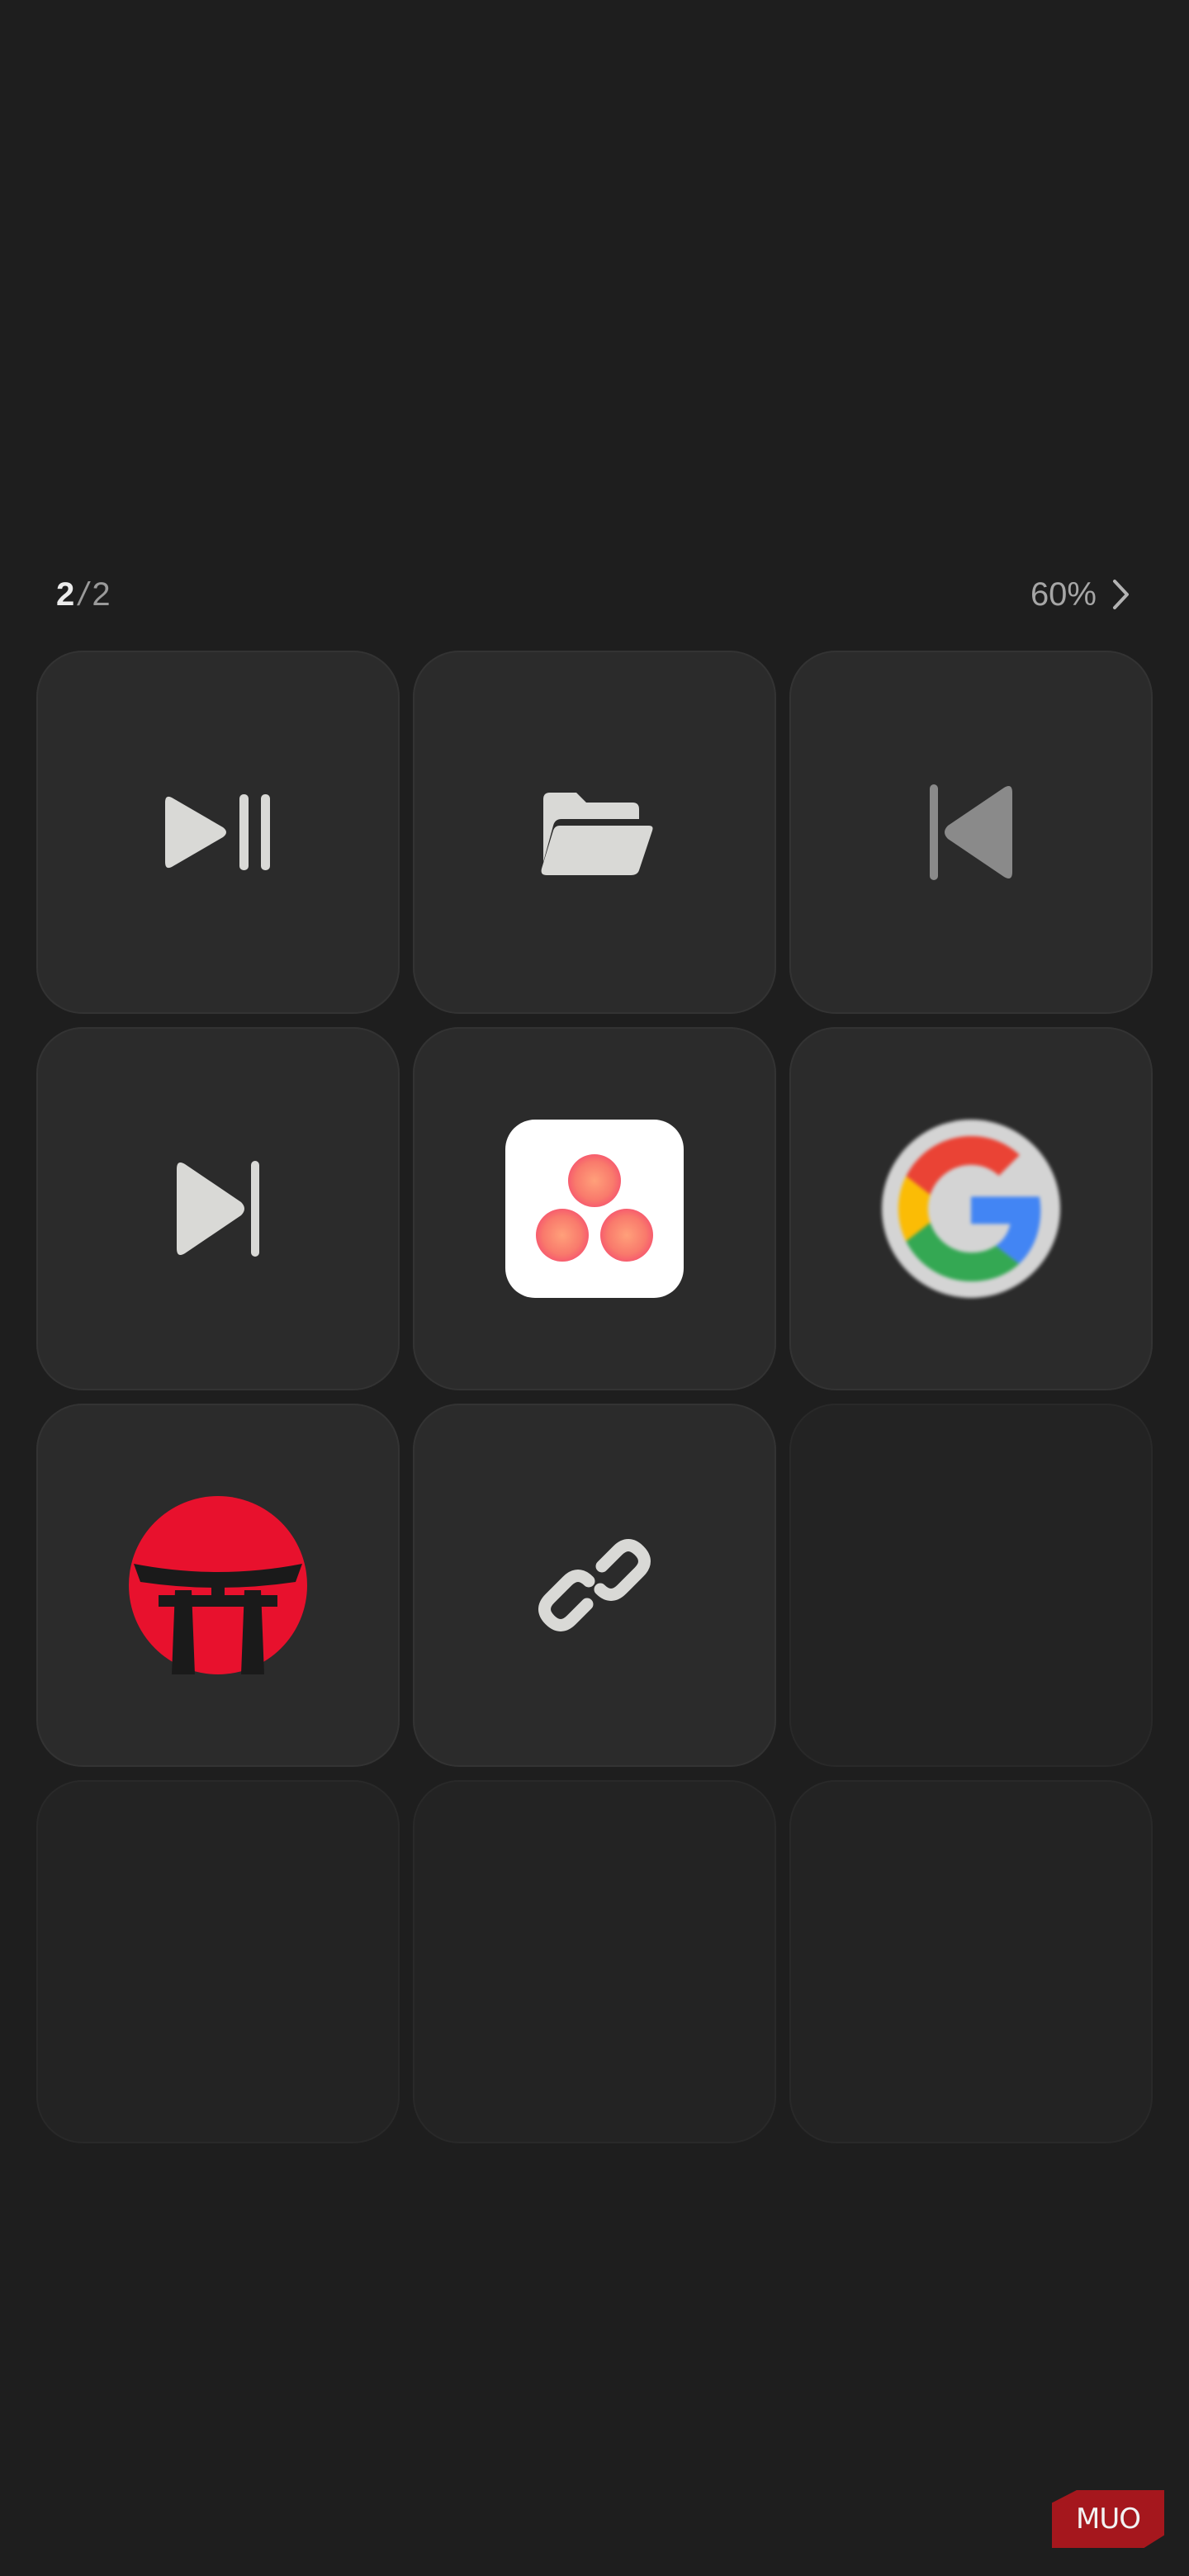  I want to click on tile-torii, so click(218, 1585).